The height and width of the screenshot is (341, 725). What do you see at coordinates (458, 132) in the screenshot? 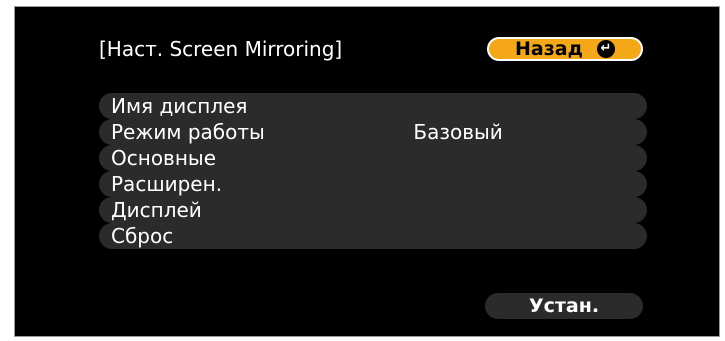
I see `menu-item-value: Базовый` at bounding box center [458, 132].